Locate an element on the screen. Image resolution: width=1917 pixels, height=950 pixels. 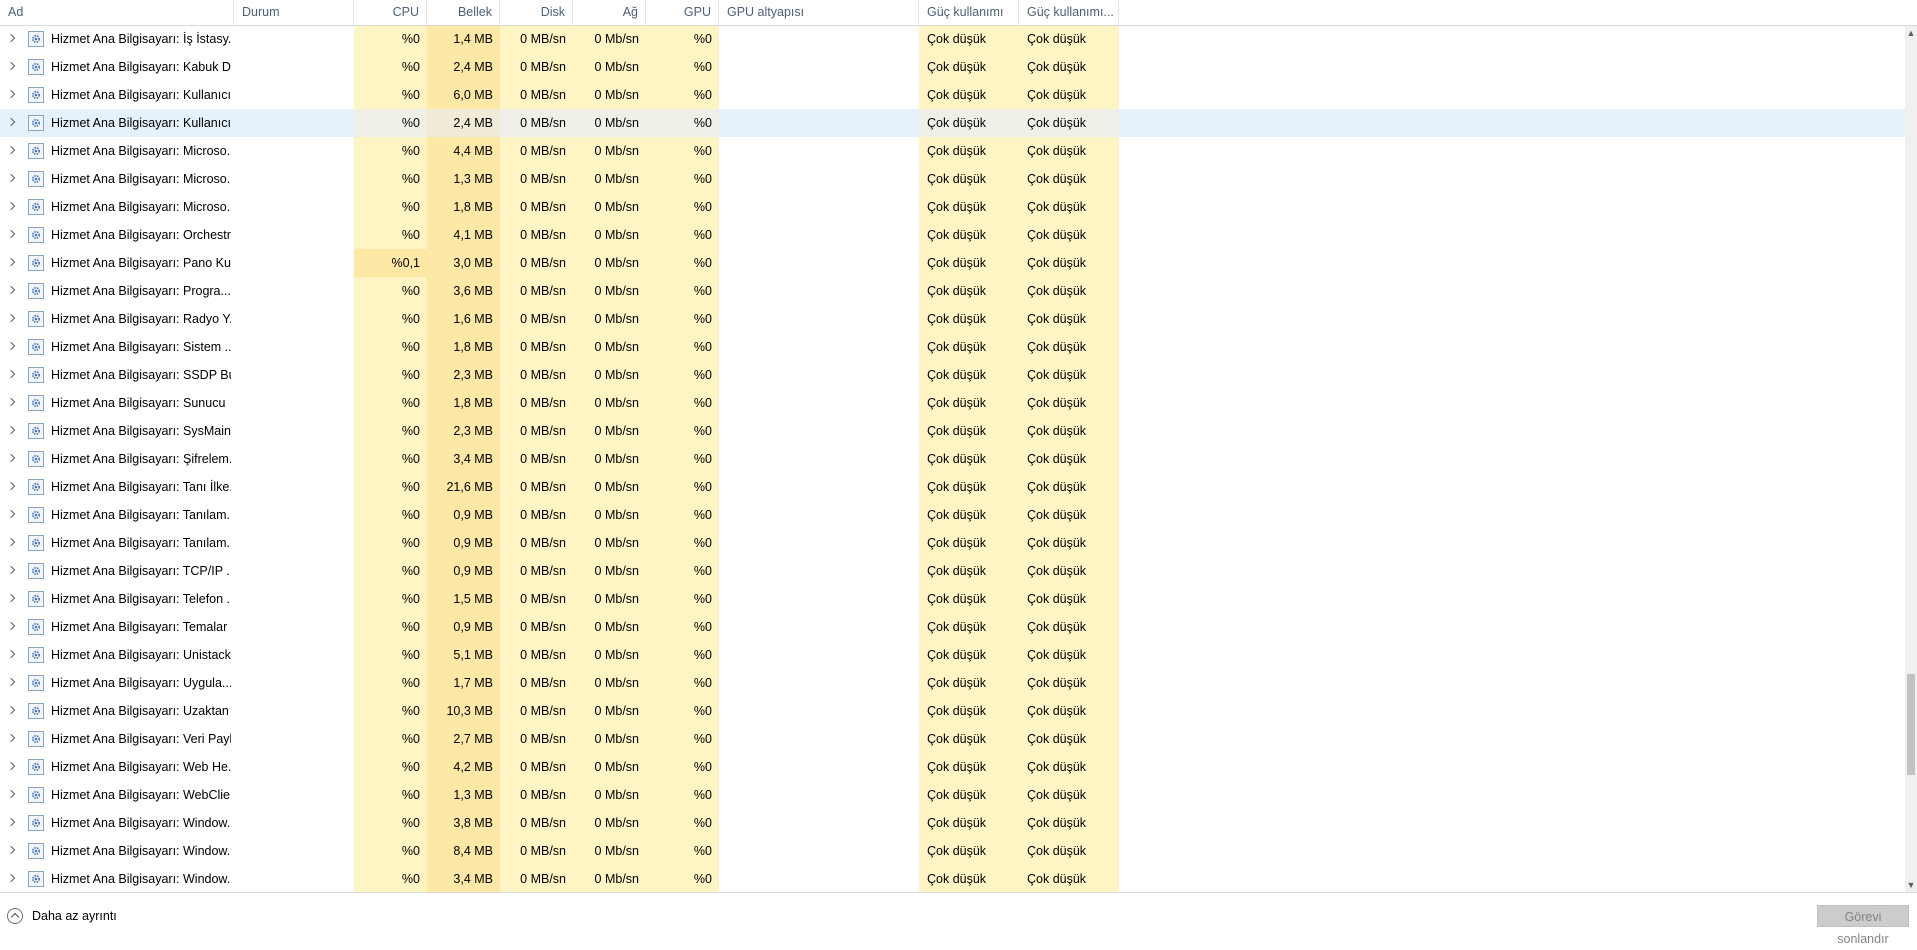
less-details-toggle: Daha az ayrıntı is located at coordinates (62, 916).